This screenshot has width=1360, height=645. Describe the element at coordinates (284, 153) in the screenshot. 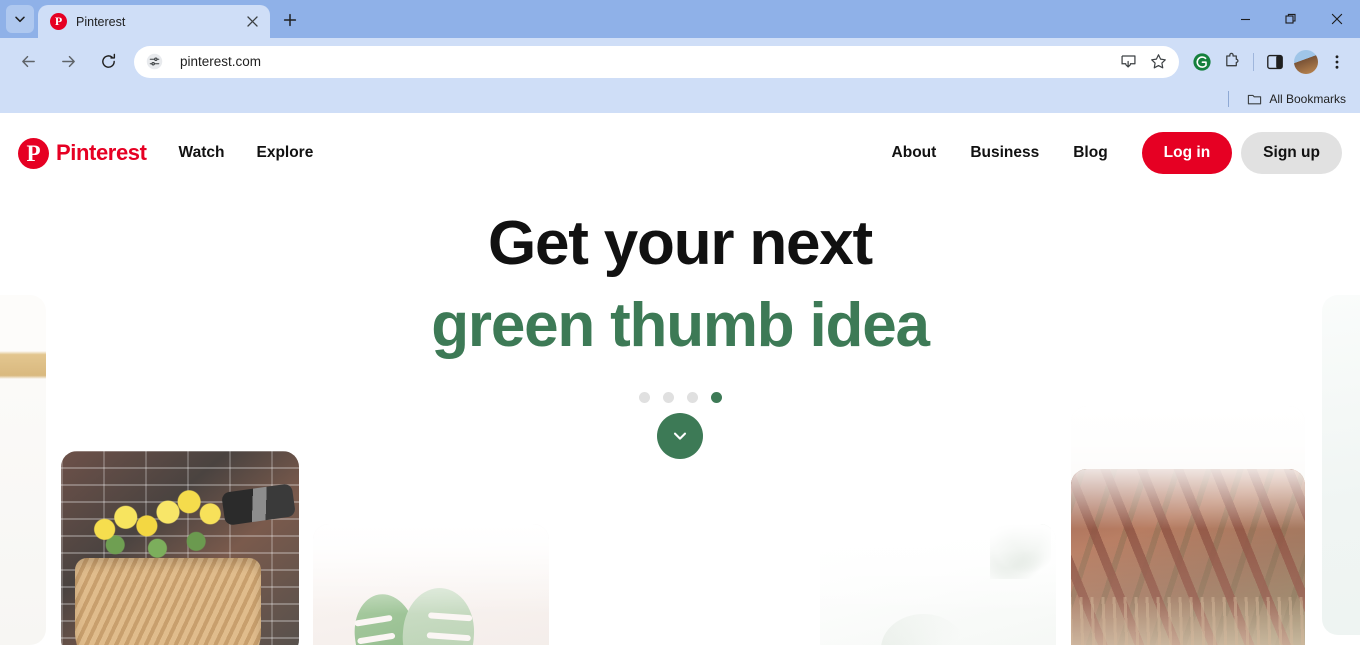

I see `nav-link-explore: Explore` at that location.